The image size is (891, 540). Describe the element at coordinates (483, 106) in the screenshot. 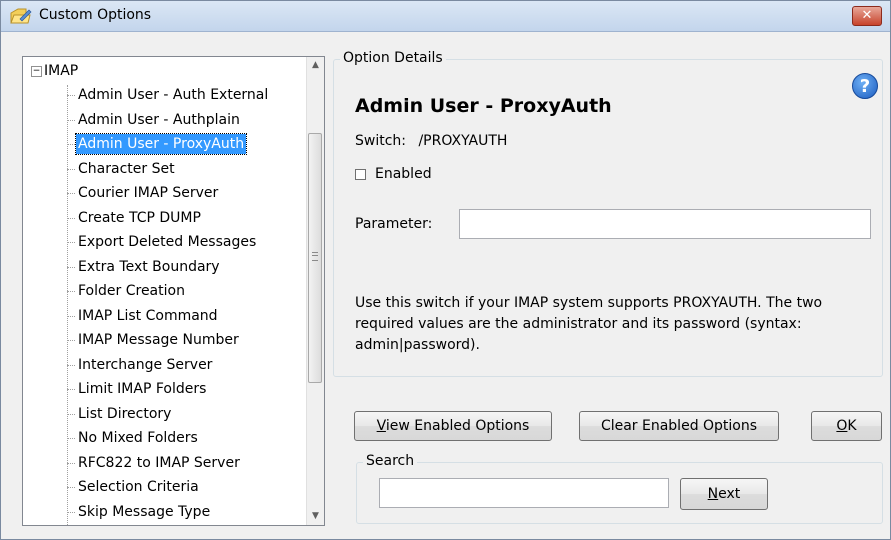

I see `option-title: Admin User - ProxyAuth` at that location.